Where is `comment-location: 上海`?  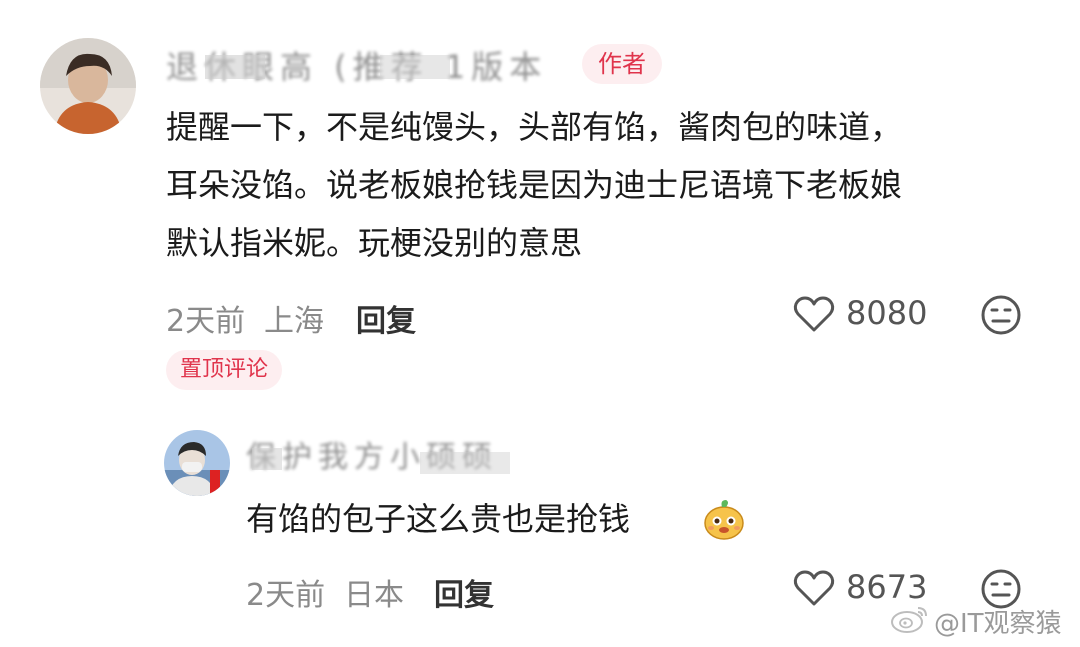
comment-location: 上海 is located at coordinates (294, 321).